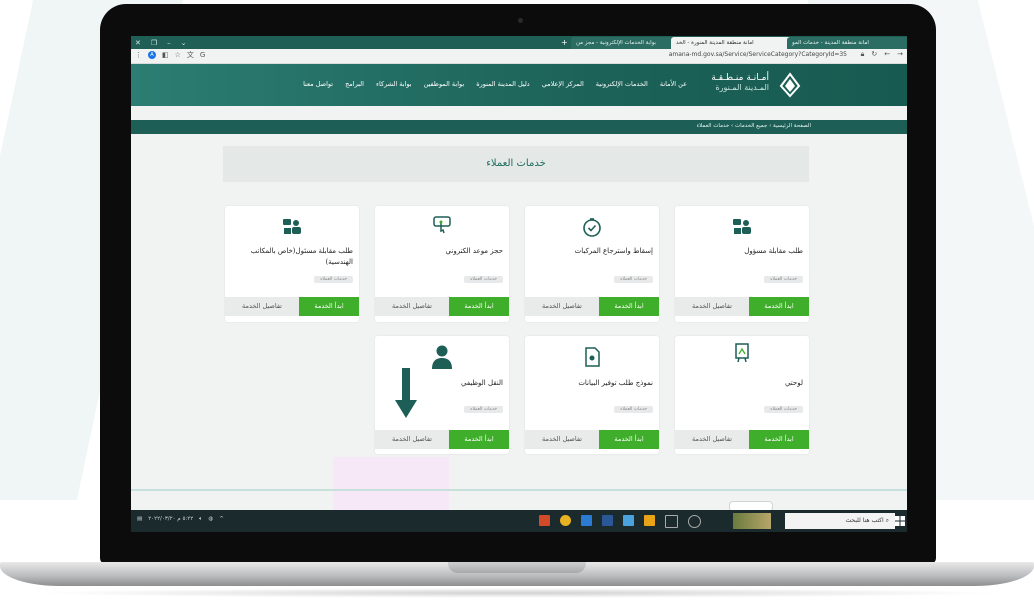 The height and width of the screenshot is (616, 1034). What do you see at coordinates (620, 521) in the screenshot?
I see `taskbar-apps` at bounding box center [620, 521].